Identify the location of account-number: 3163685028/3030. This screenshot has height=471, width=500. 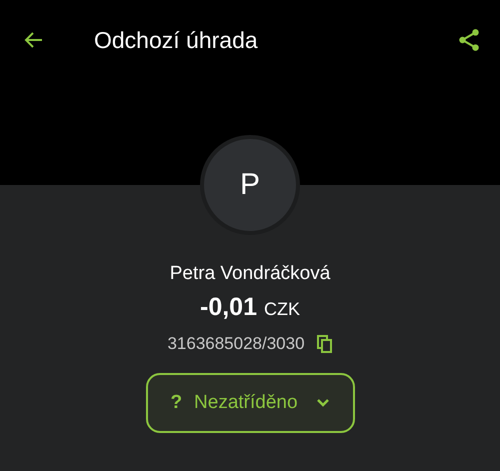
(236, 344).